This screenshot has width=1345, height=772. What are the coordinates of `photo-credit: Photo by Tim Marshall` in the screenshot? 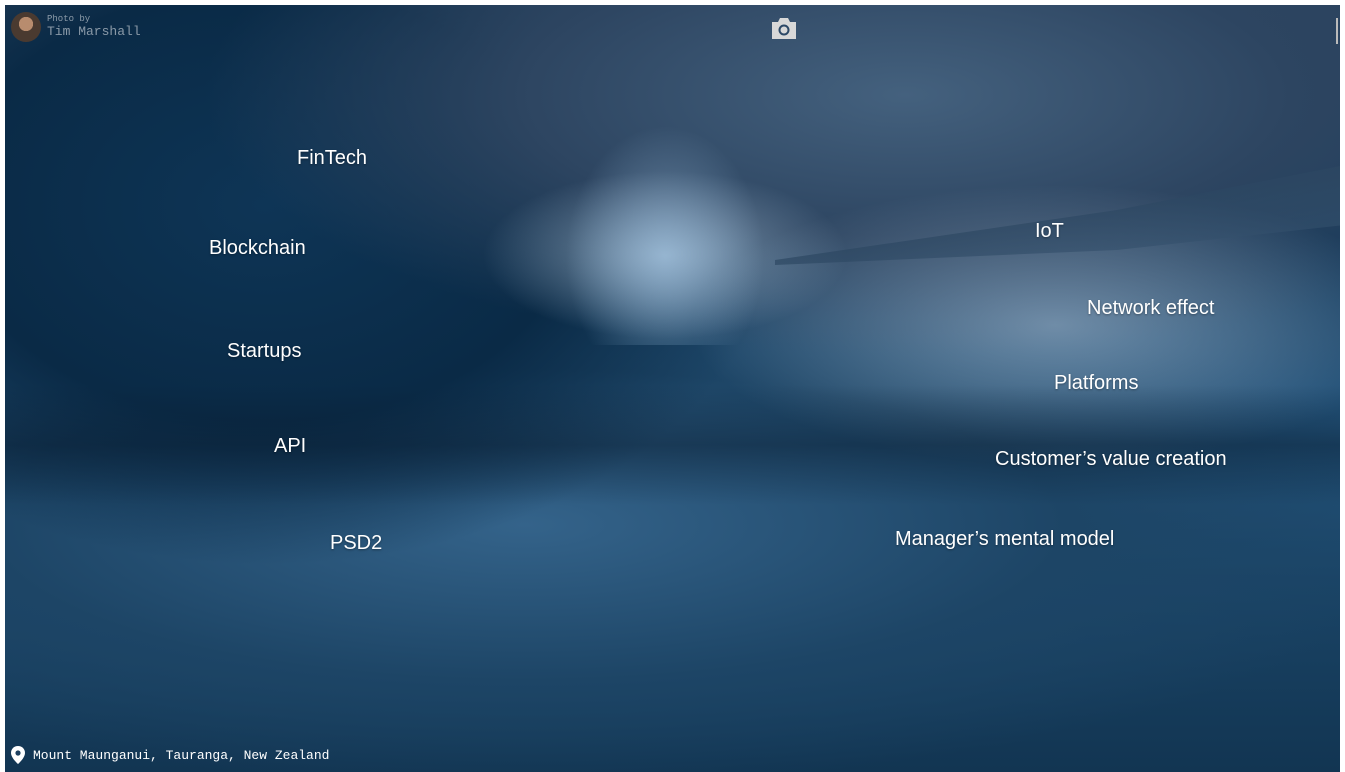 It's located at (76, 27).